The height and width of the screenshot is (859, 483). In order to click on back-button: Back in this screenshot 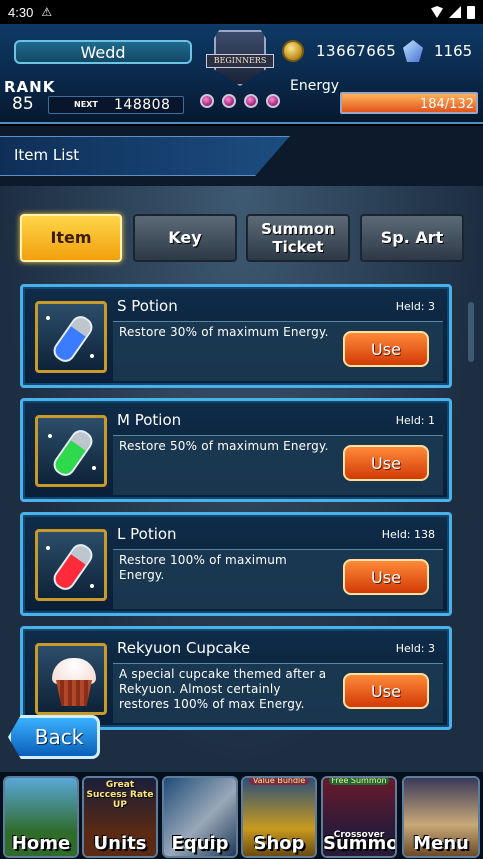, I will do `click(54, 737)`.